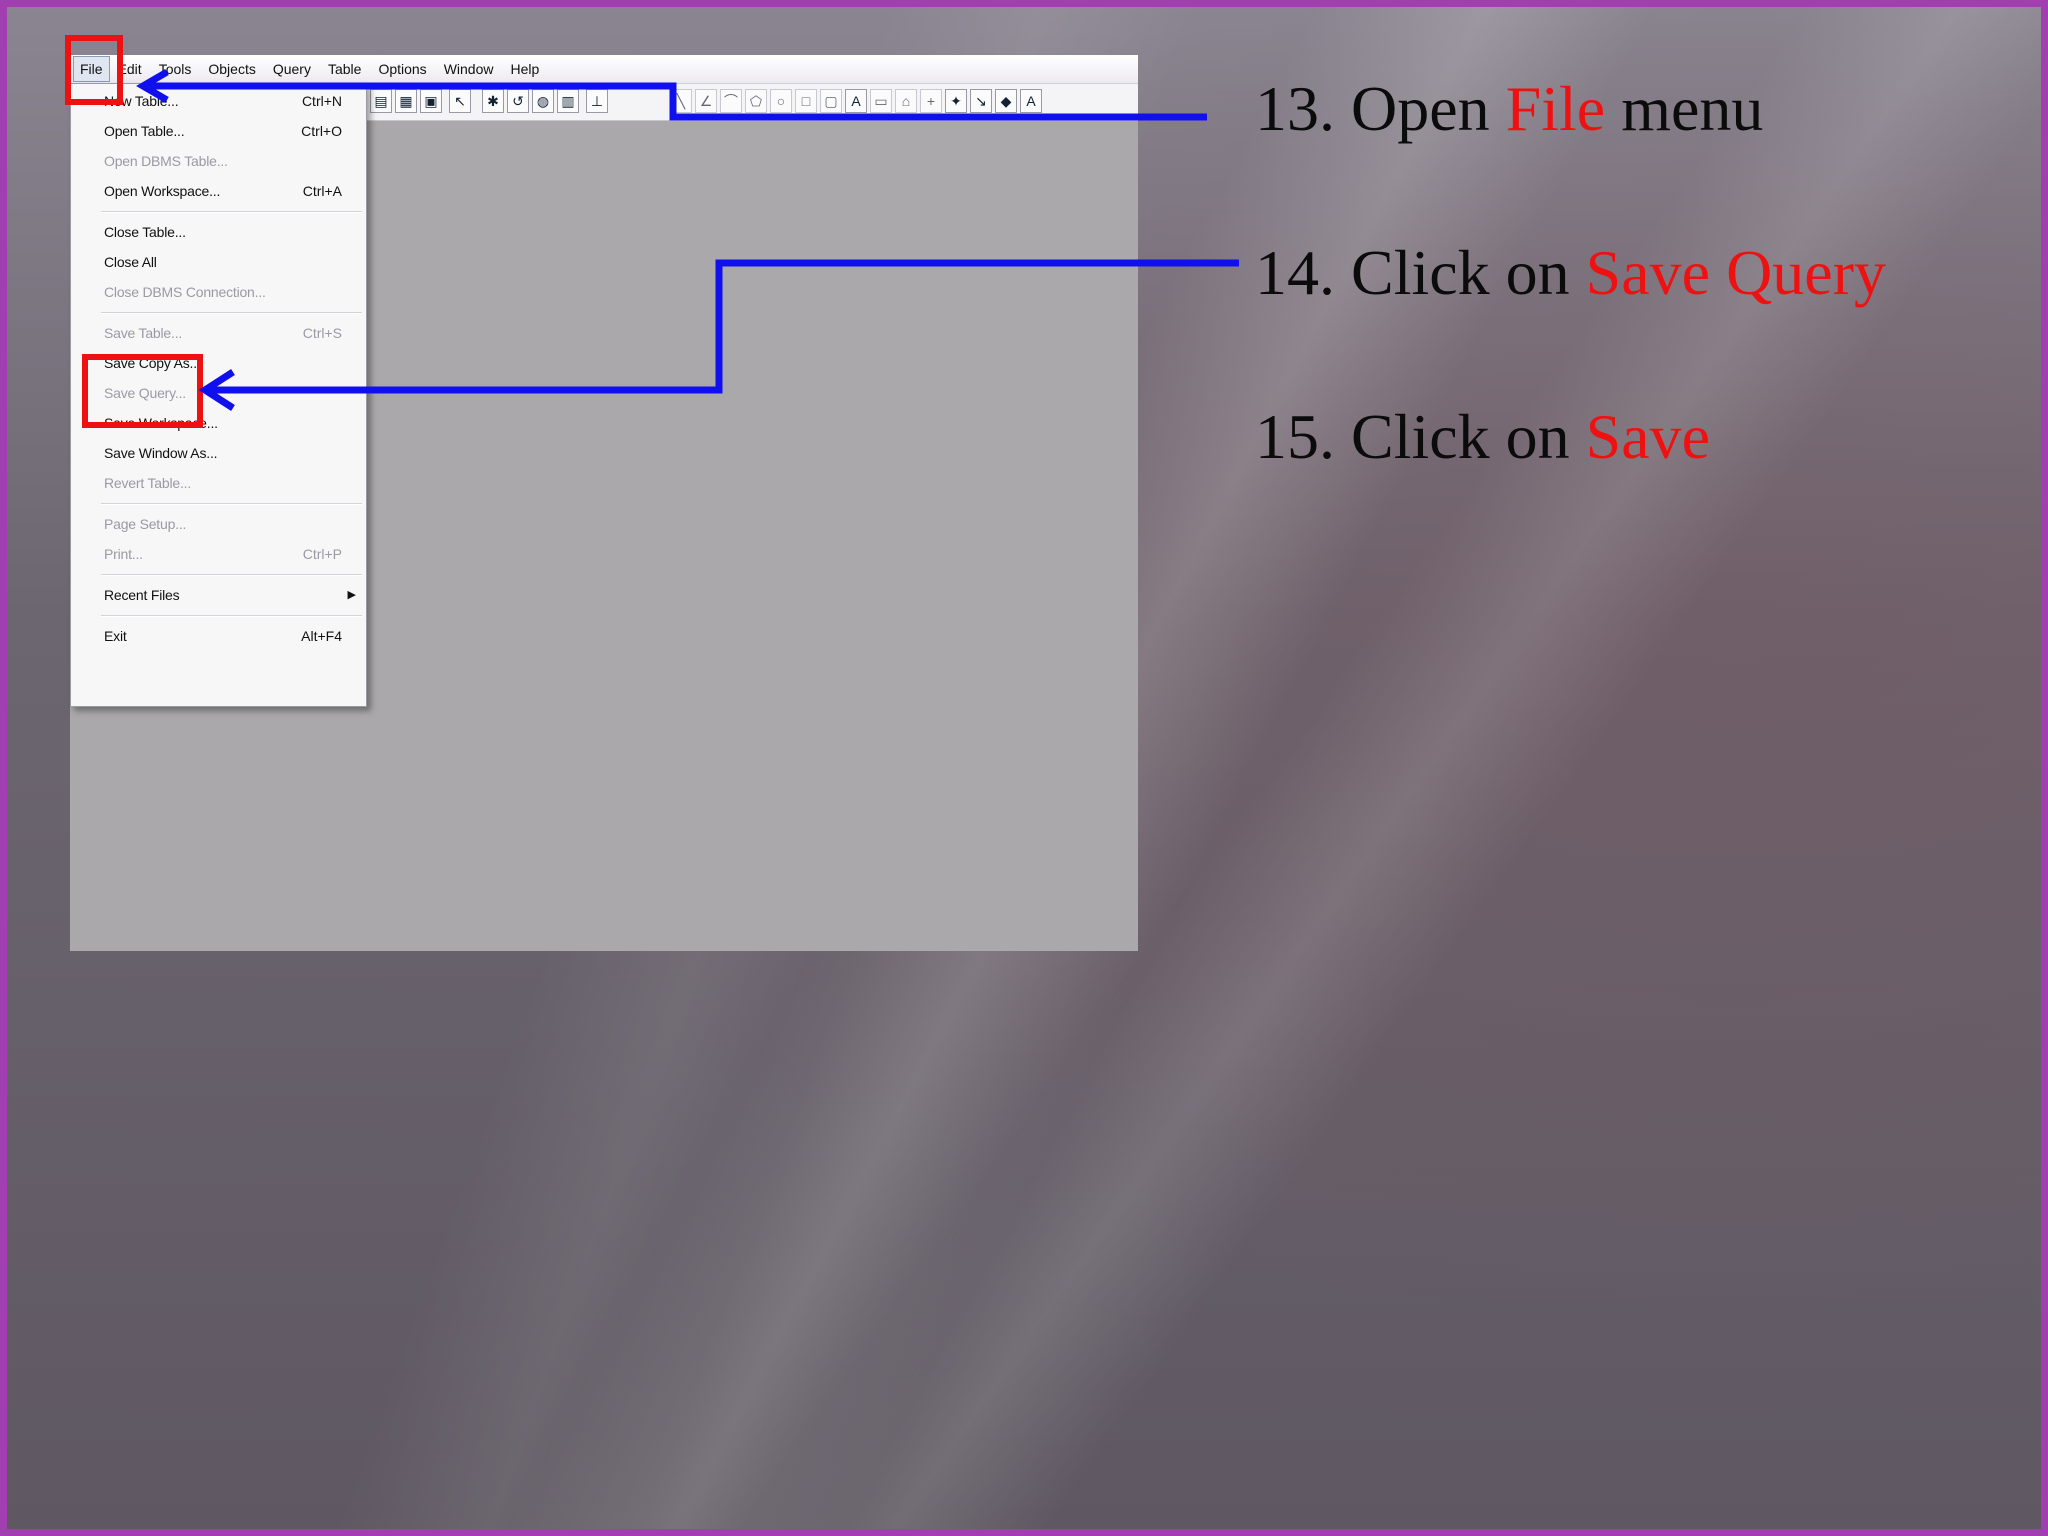  Describe the element at coordinates (1420, 272) in the screenshot. I see `instruction-text: 14. Click on` at that location.